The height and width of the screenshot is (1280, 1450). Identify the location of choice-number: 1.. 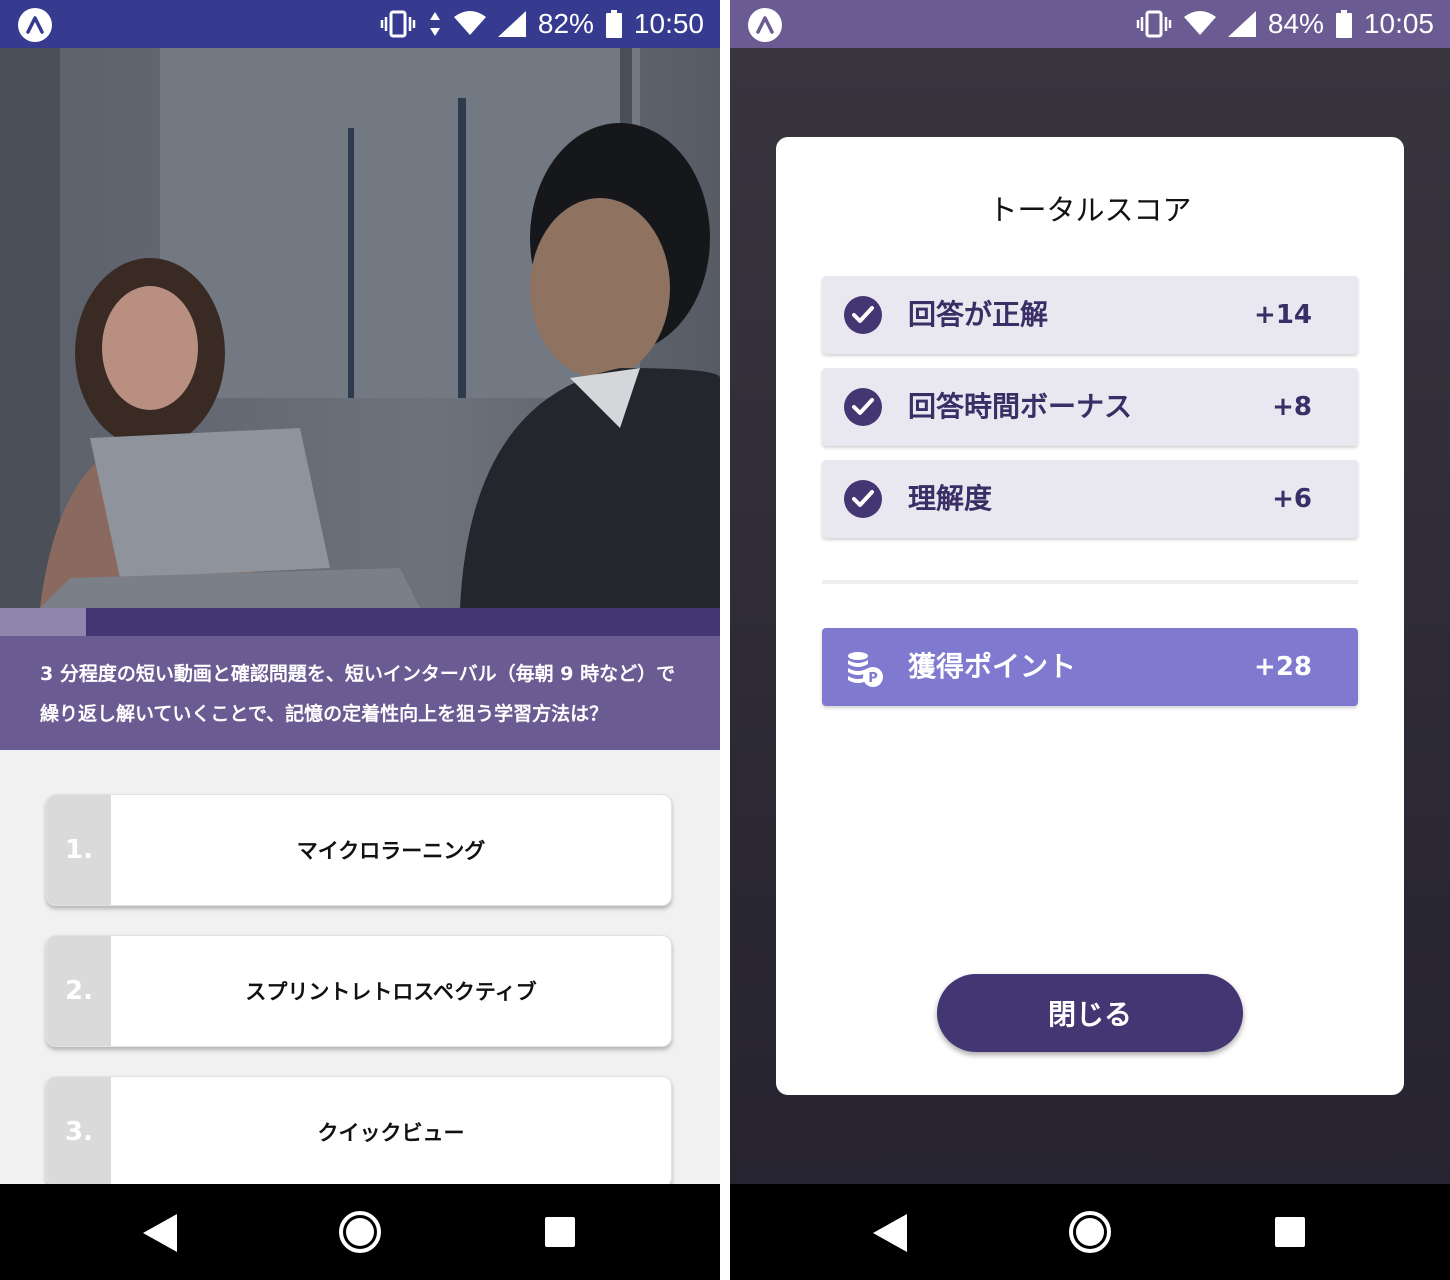
(79, 850).